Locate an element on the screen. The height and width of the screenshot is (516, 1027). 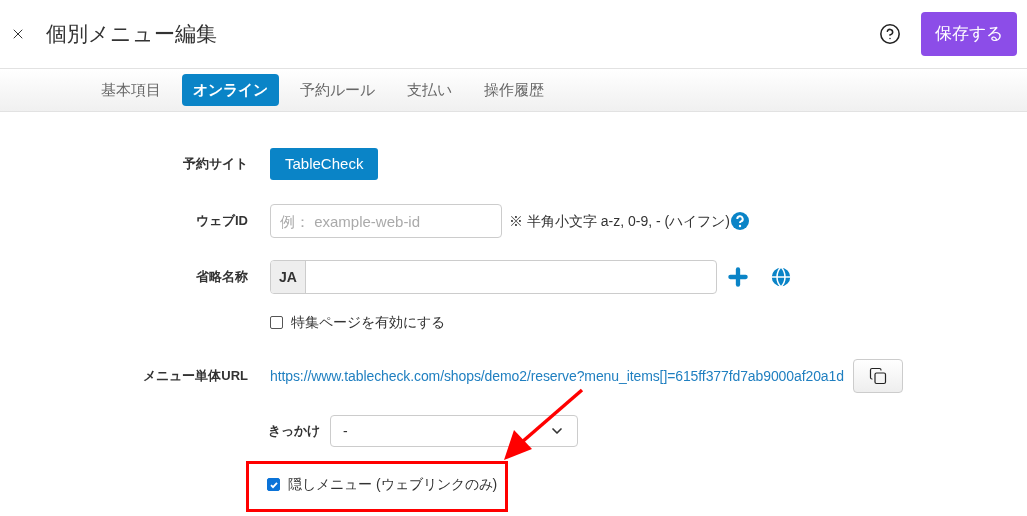
field-label: きっかけ is located at coordinates (294, 431).